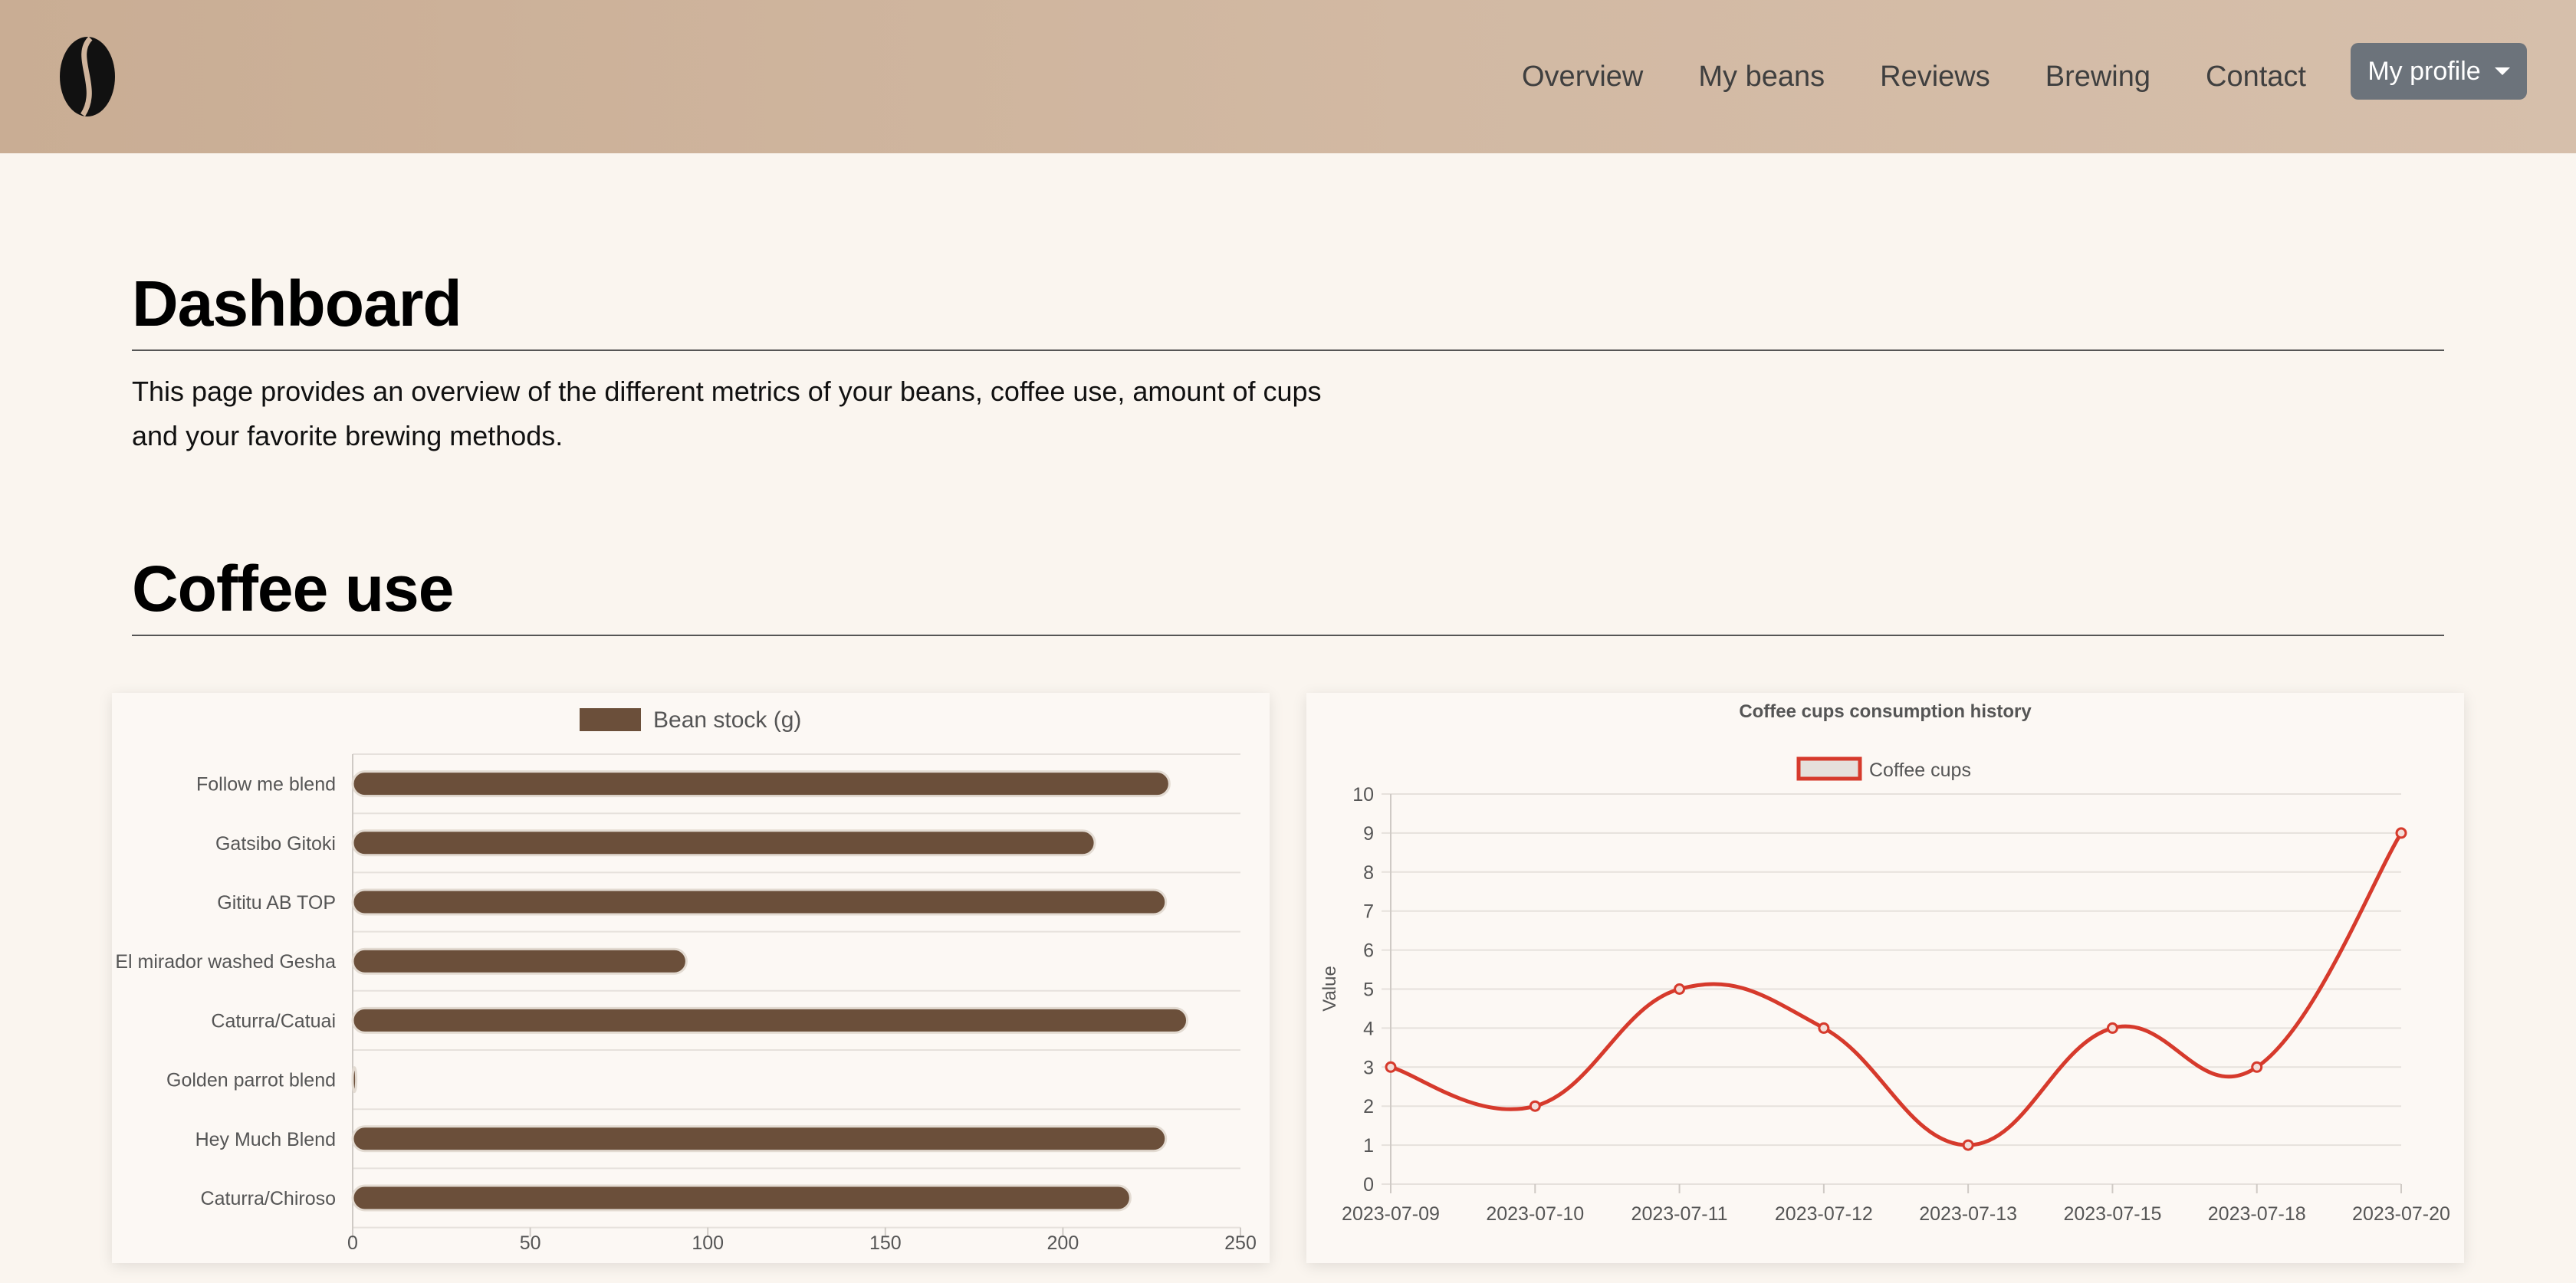  Describe the element at coordinates (274, 1021) in the screenshot. I see `category-label: Caturra/Catuai` at that location.